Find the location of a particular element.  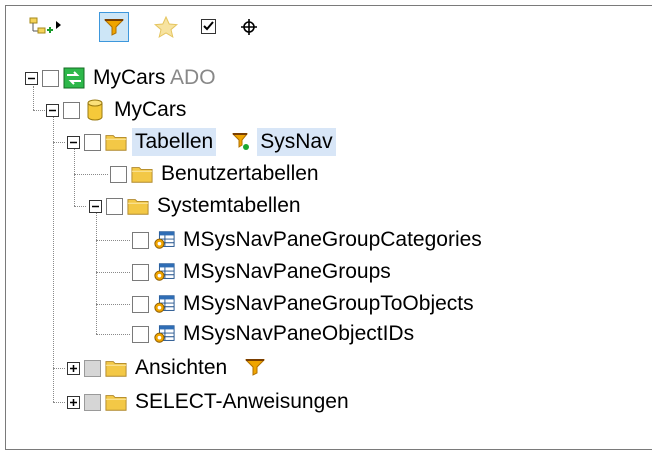

node-label: MSysNavPaneGroupToObjects is located at coordinates (328, 303).